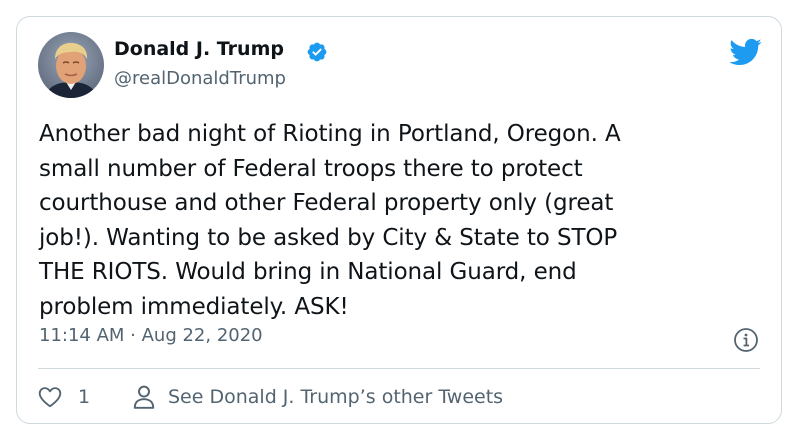  I want to click on verified-badge-icon, so click(317, 52).